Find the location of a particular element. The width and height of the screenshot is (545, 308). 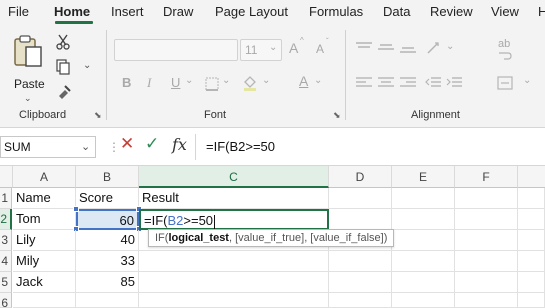

group-label-alignment: Alignment is located at coordinates (435, 115).